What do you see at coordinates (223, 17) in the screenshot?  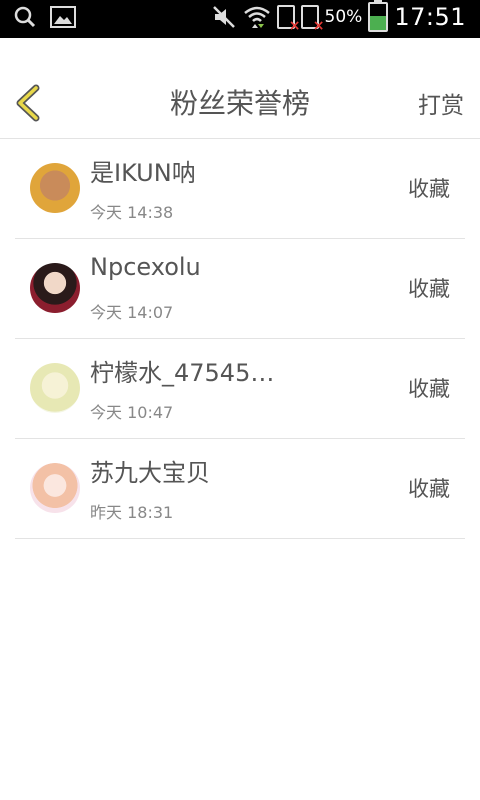 I see `mute-icon` at bounding box center [223, 17].